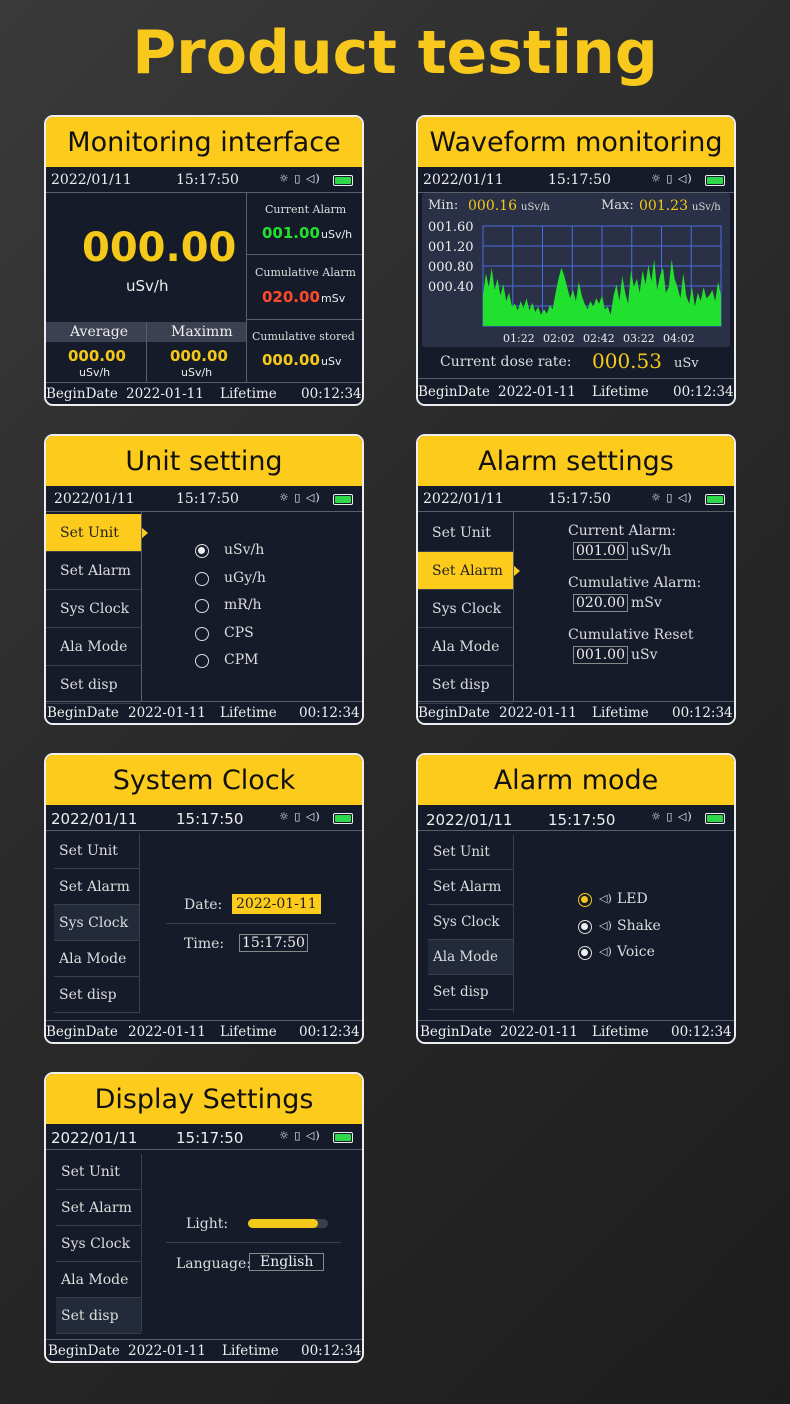 The height and width of the screenshot is (1404, 790). I want to click on dose-rate-value: 000.53, so click(627, 361).